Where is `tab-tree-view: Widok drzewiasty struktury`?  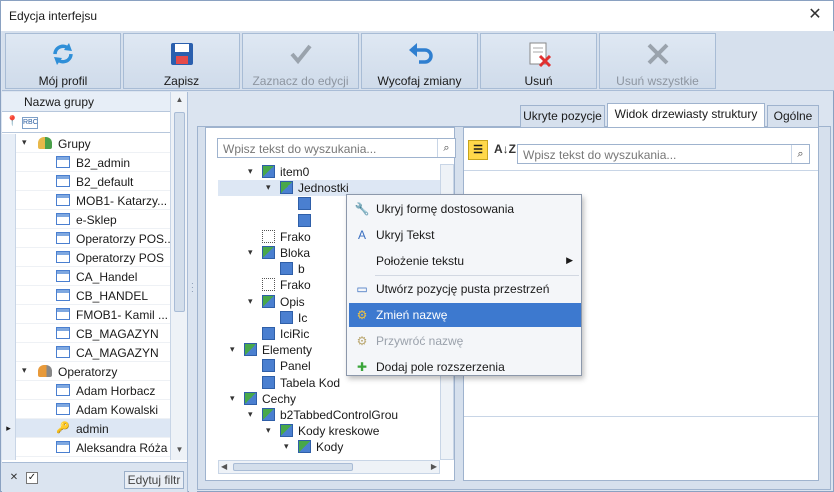 tab-tree-view: Widok drzewiasty struktury is located at coordinates (686, 115).